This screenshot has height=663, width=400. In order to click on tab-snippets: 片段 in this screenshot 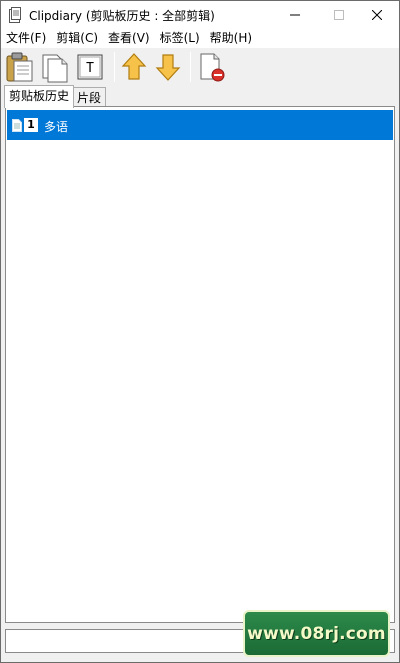, I will do `click(89, 97)`.